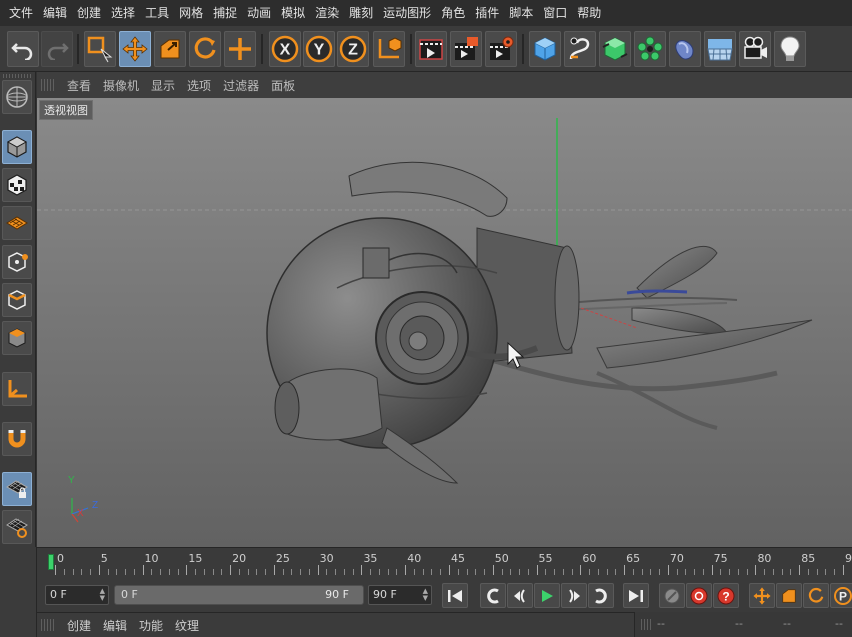 This screenshot has width=852, height=637. Describe the element at coordinates (21, 13) in the screenshot. I see `menu-file: 文件` at that location.